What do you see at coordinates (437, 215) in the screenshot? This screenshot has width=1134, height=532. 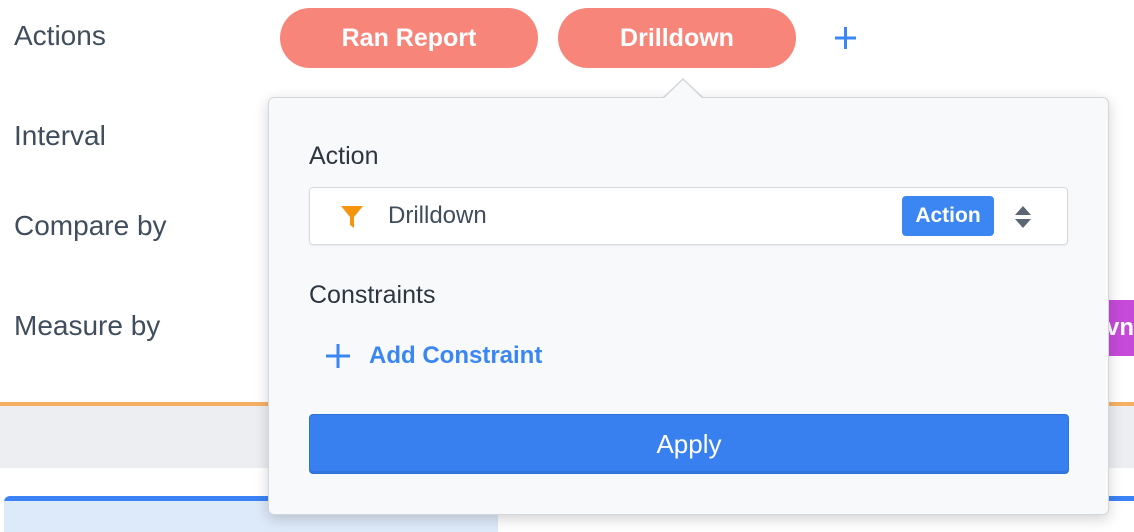 I see `action-select-value: Drilldown` at bounding box center [437, 215].